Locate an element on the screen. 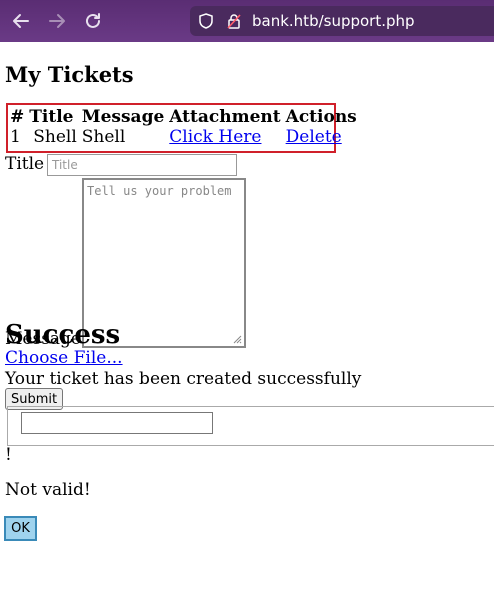 This screenshot has width=494, height=591. forward-arrow-icon is located at coordinates (57, 21).